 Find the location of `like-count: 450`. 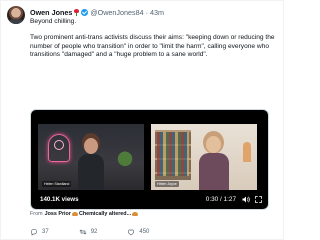

like-count: 450 is located at coordinates (144, 232).